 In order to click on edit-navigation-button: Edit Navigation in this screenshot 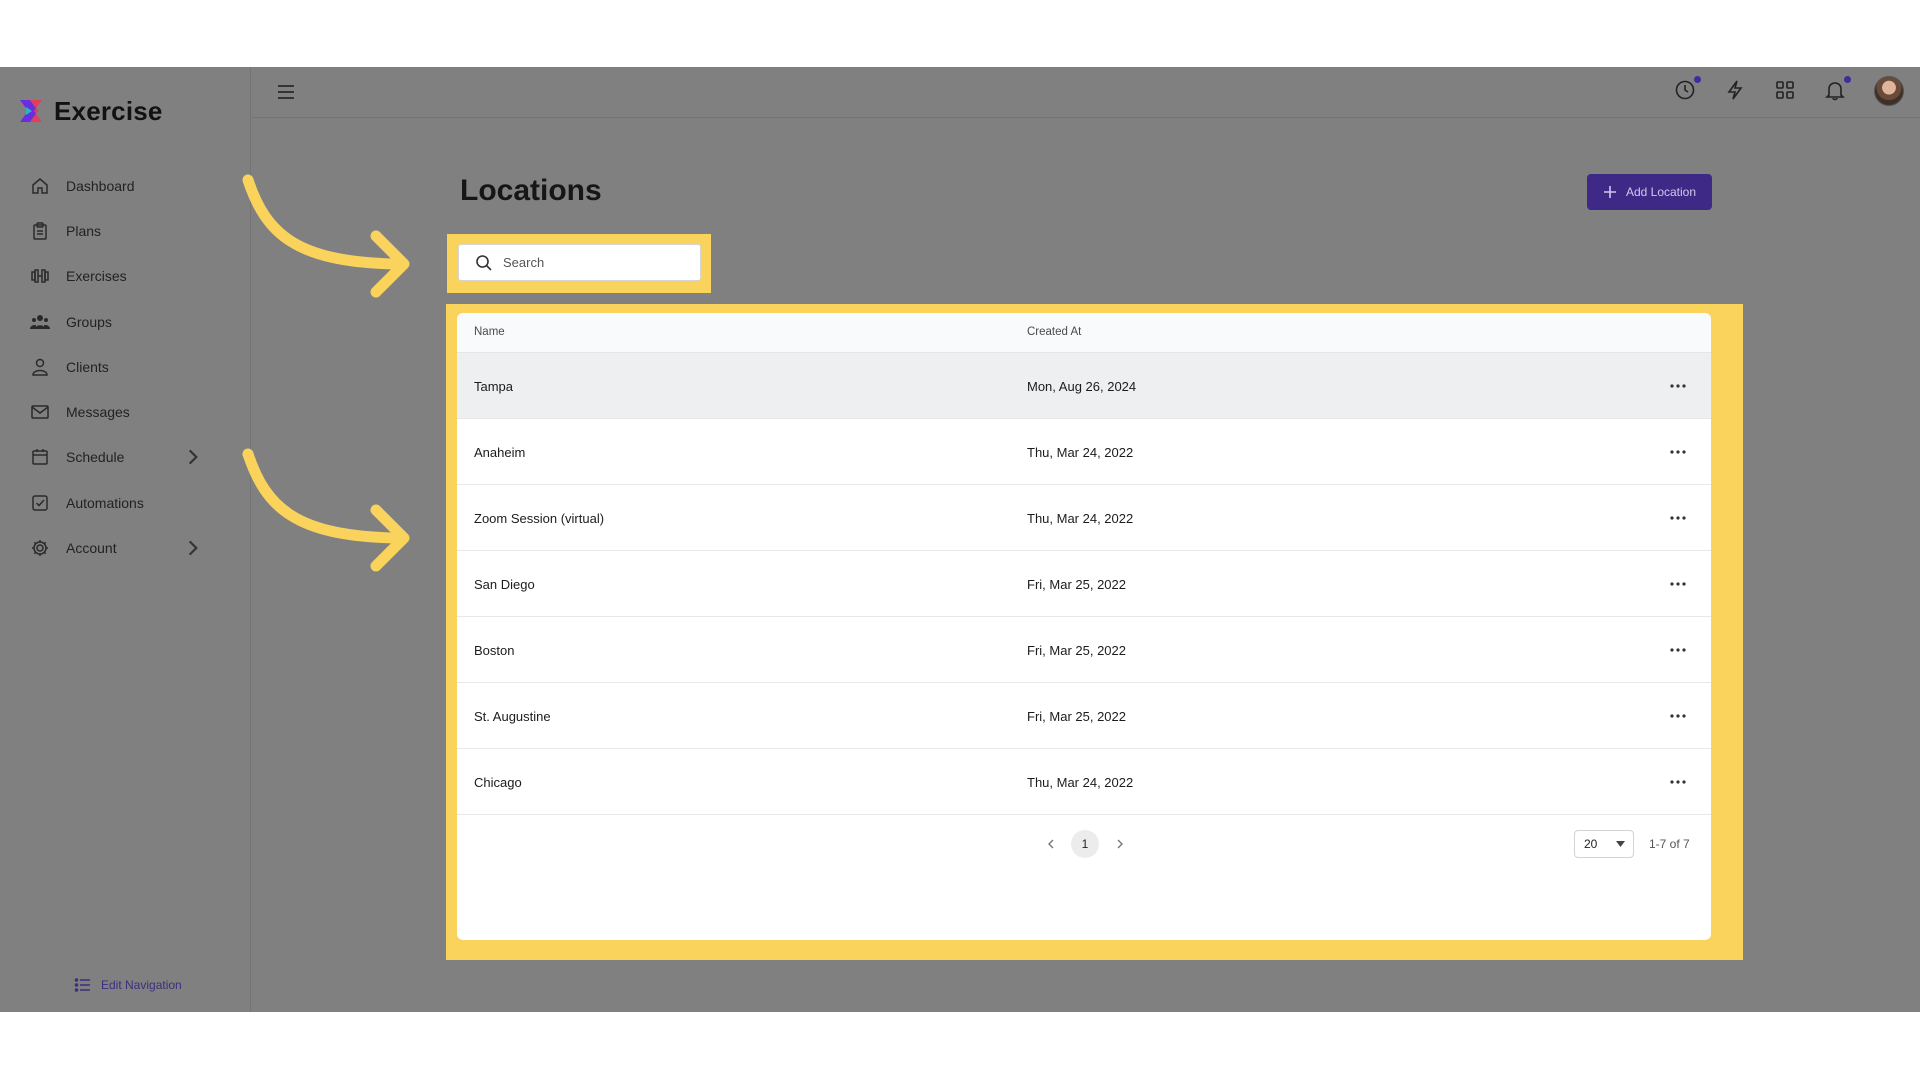, I will do `click(128, 985)`.